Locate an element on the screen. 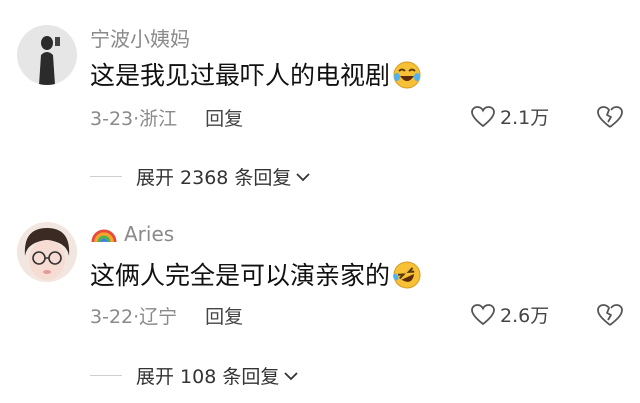 The image size is (640, 403). rainbow-icon is located at coordinates (104, 236).